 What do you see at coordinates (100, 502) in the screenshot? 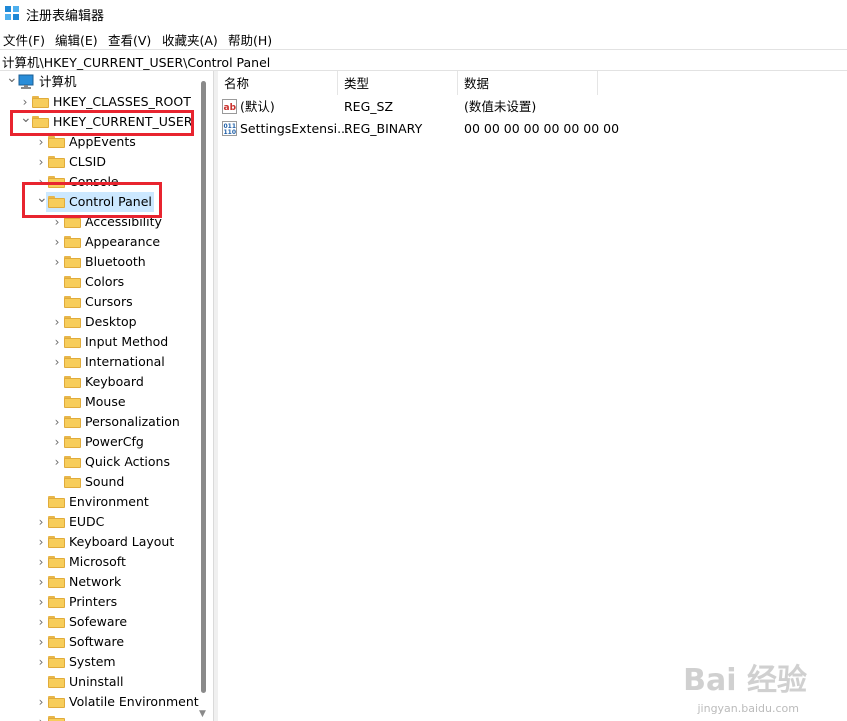
I see `tree-node: Environment` at bounding box center [100, 502].